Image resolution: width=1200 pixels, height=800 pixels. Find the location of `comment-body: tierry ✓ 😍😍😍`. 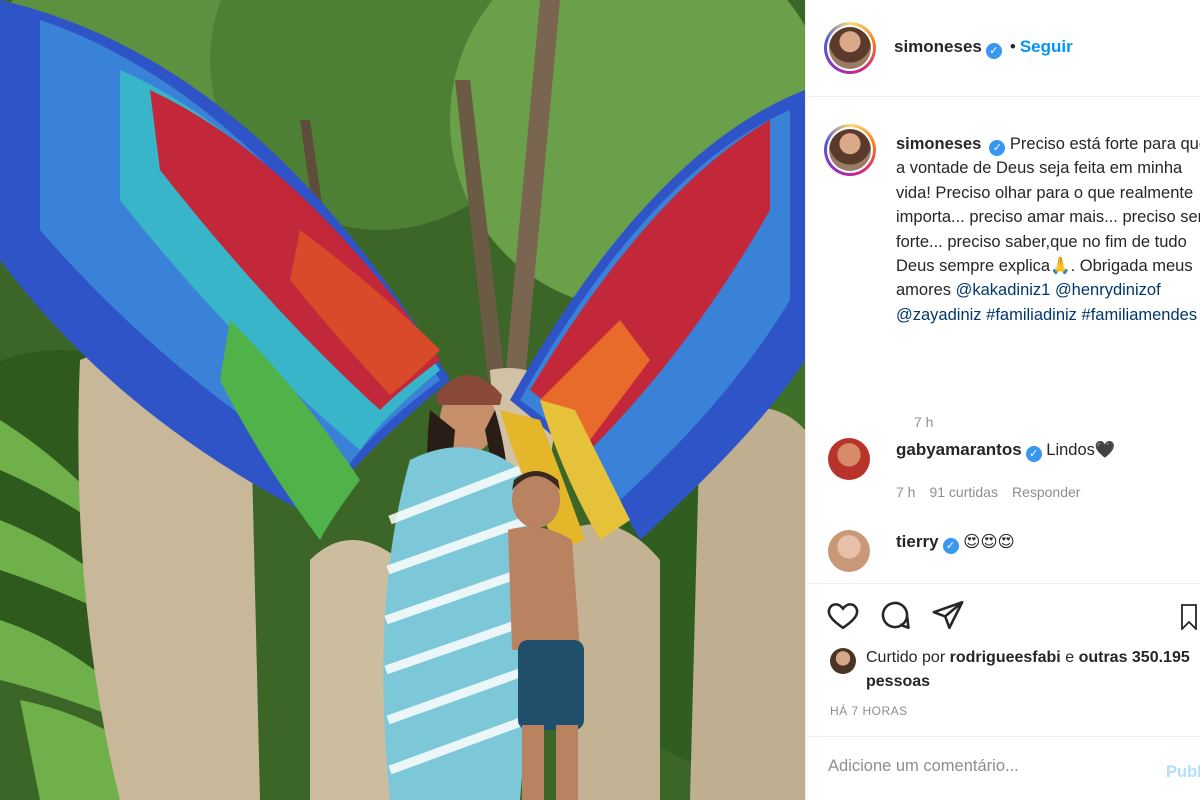

comment-body: tierry ✓ 😍😍😍 is located at coordinates (955, 543).